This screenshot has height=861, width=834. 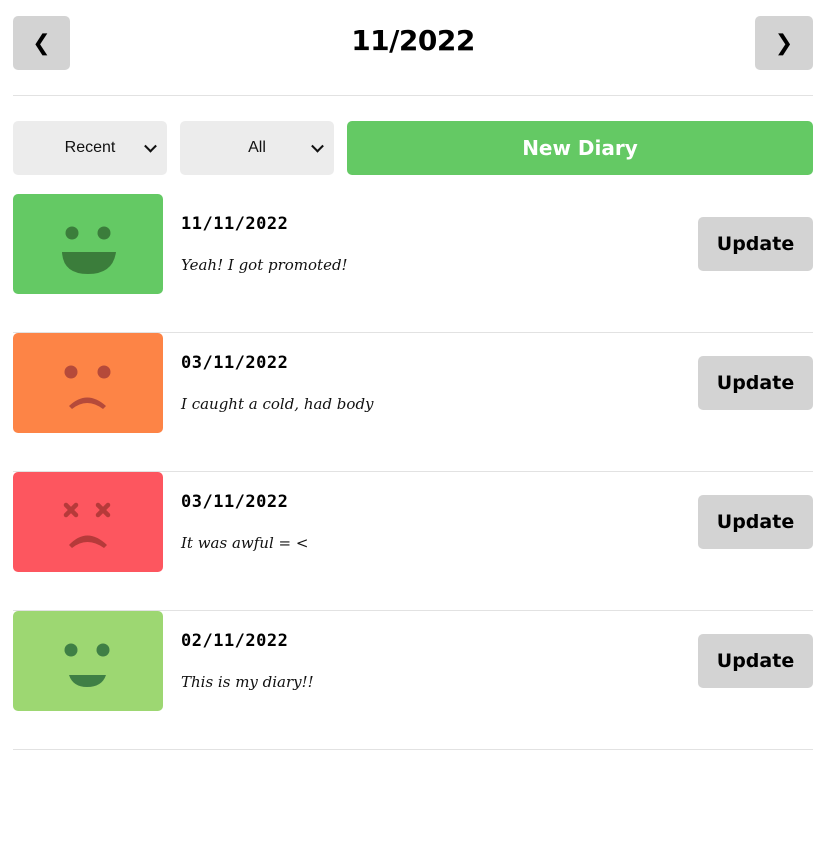 What do you see at coordinates (235, 224) in the screenshot?
I see `diary-date: 11/11/2022` at bounding box center [235, 224].